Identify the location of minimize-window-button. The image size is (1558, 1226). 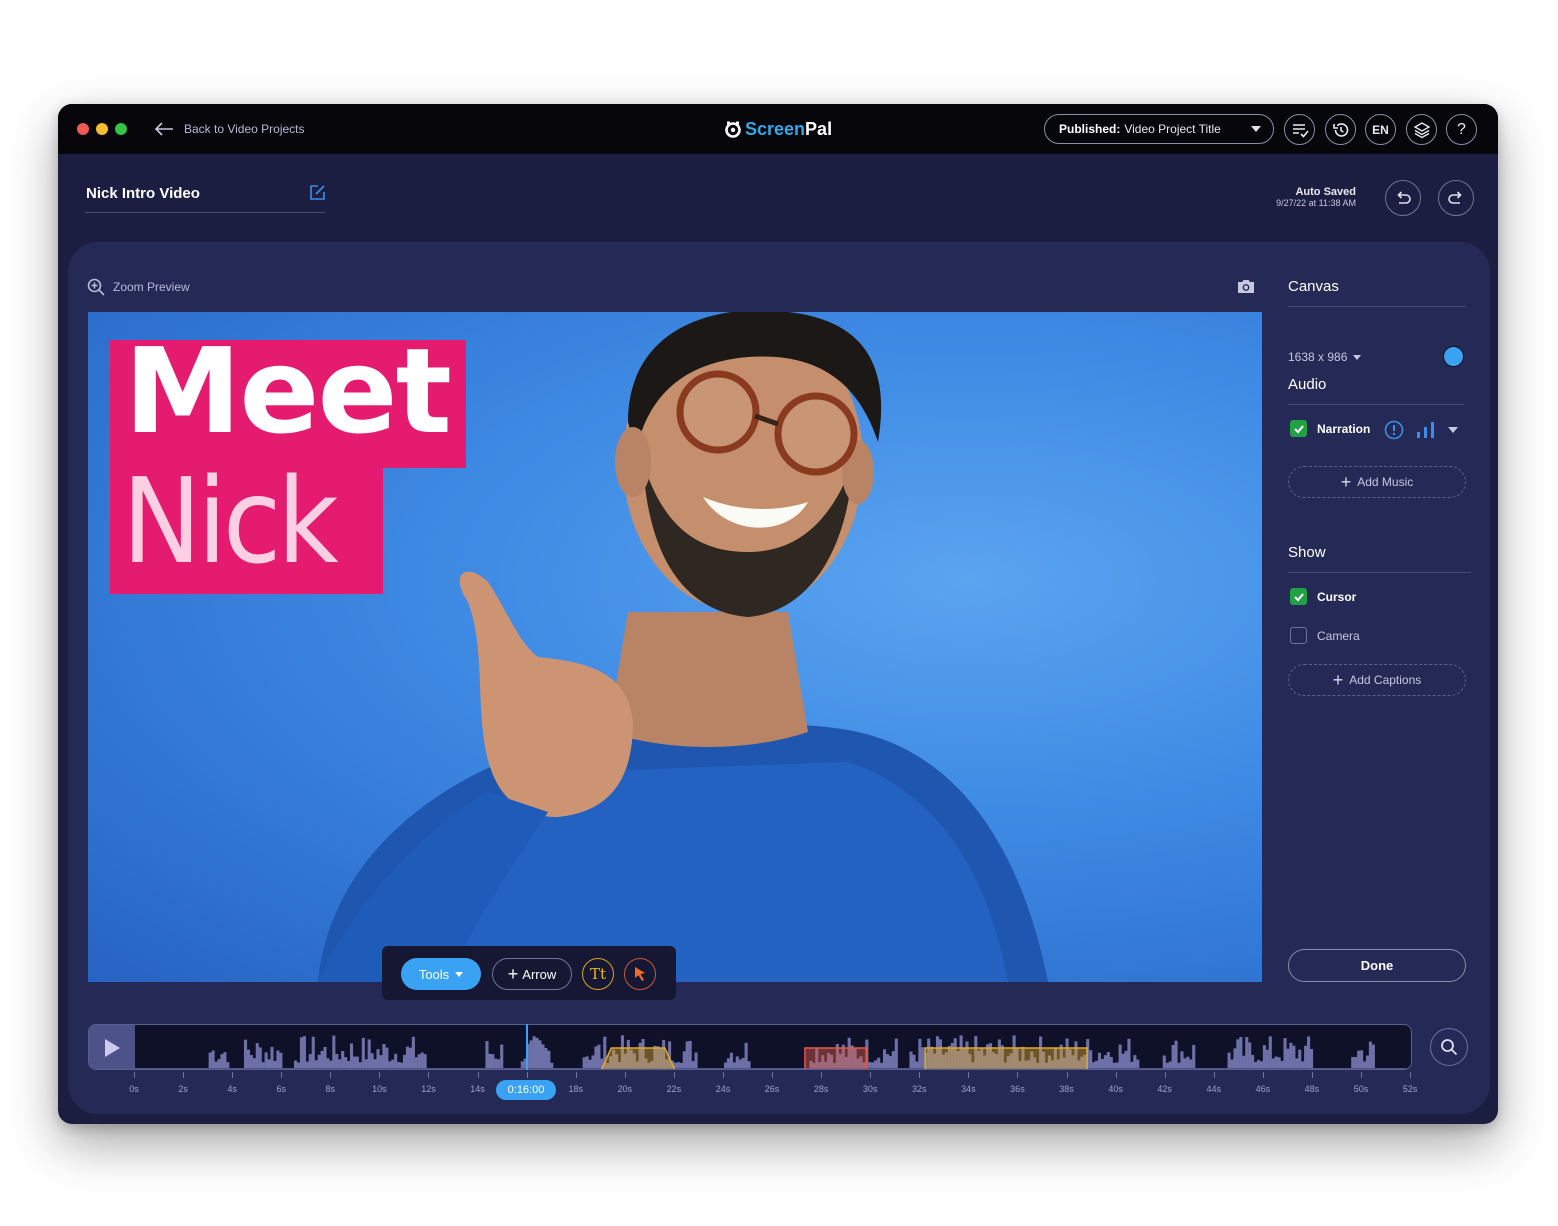
(102, 129).